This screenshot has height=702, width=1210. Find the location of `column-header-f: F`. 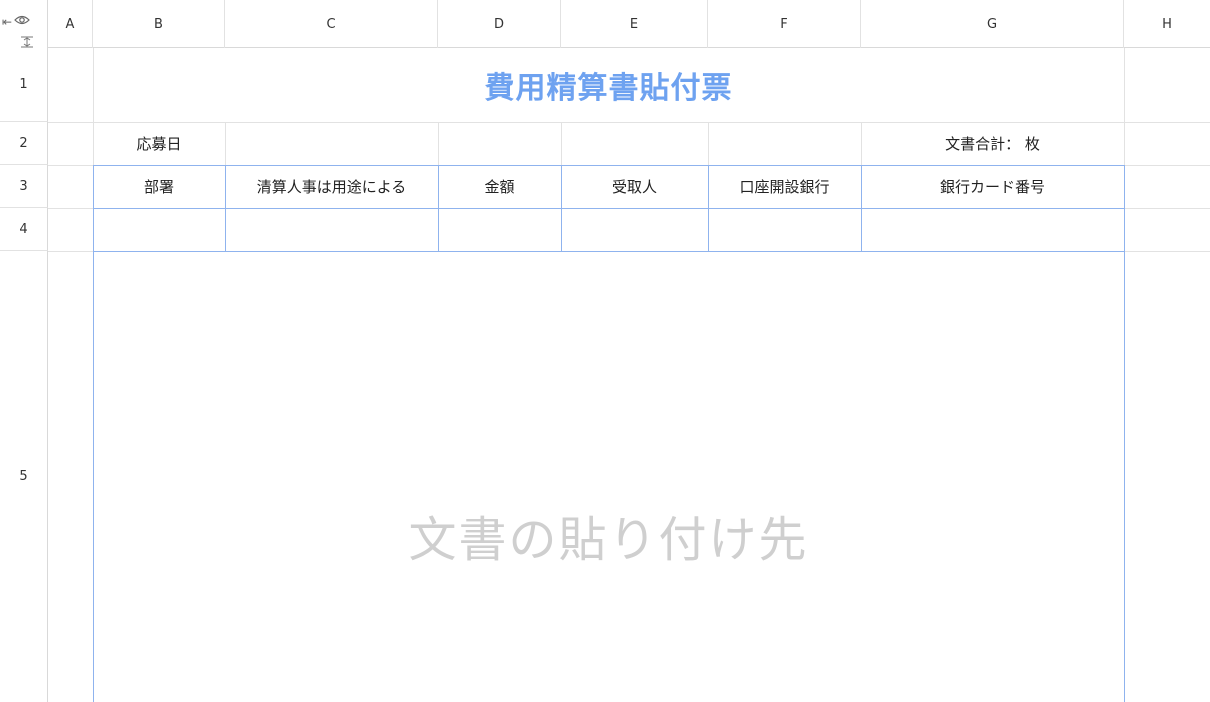

column-header-f: F is located at coordinates (784, 24).